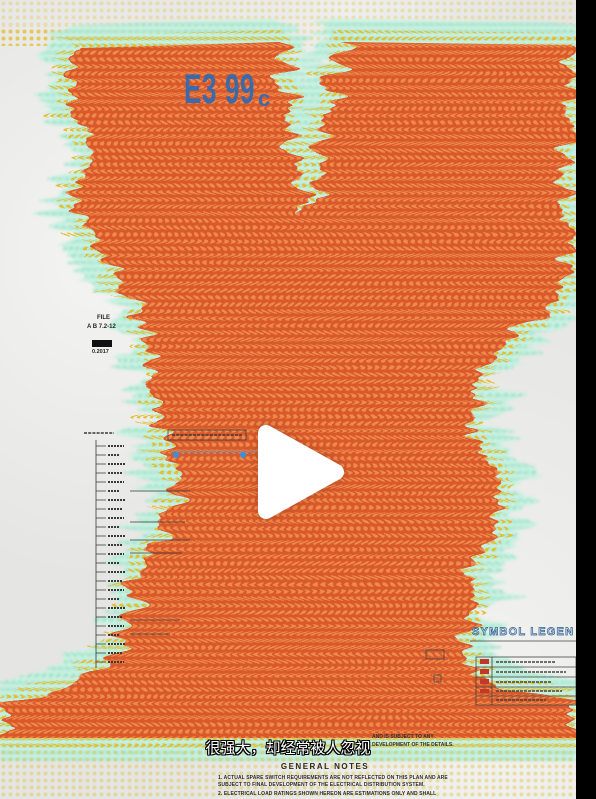 The width and height of the screenshot is (596, 799). Describe the element at coordinates (264, 98) in the screenshot. I see `drawing-stamp-suffix: c` at that location.